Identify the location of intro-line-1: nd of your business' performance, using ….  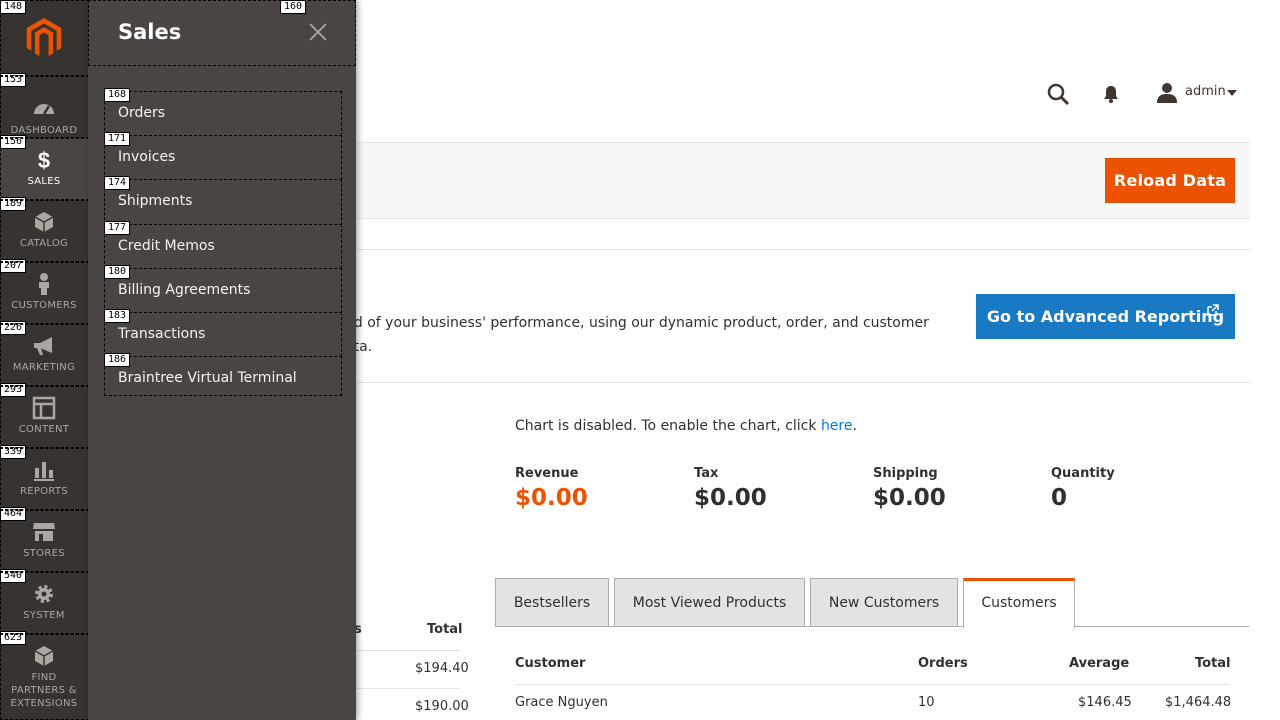
(637, 323).